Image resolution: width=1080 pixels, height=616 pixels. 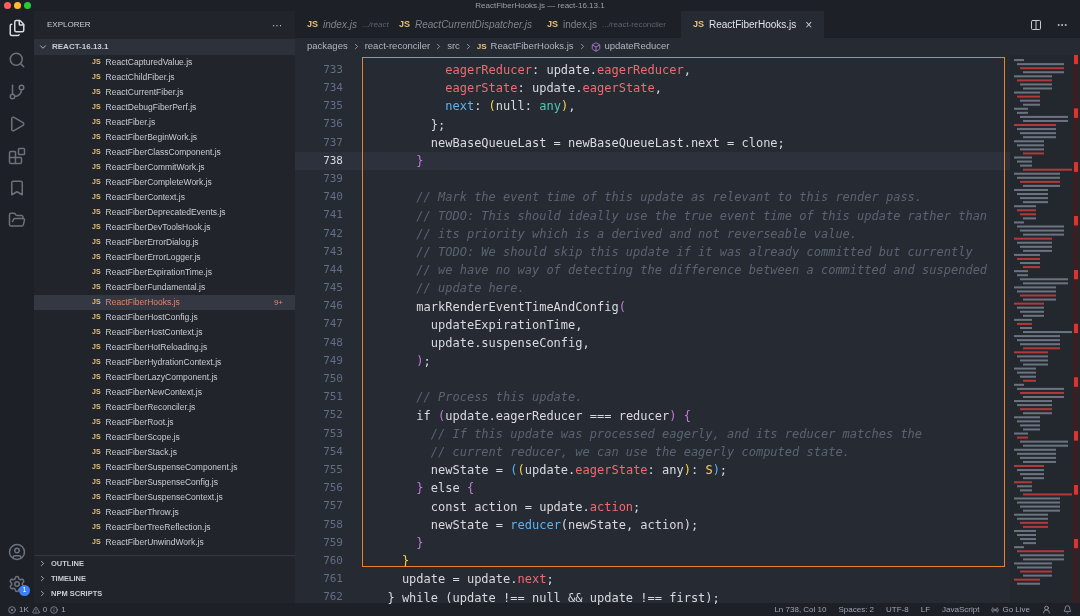 I want to click on person-icon, so click(x=1046, y=609).